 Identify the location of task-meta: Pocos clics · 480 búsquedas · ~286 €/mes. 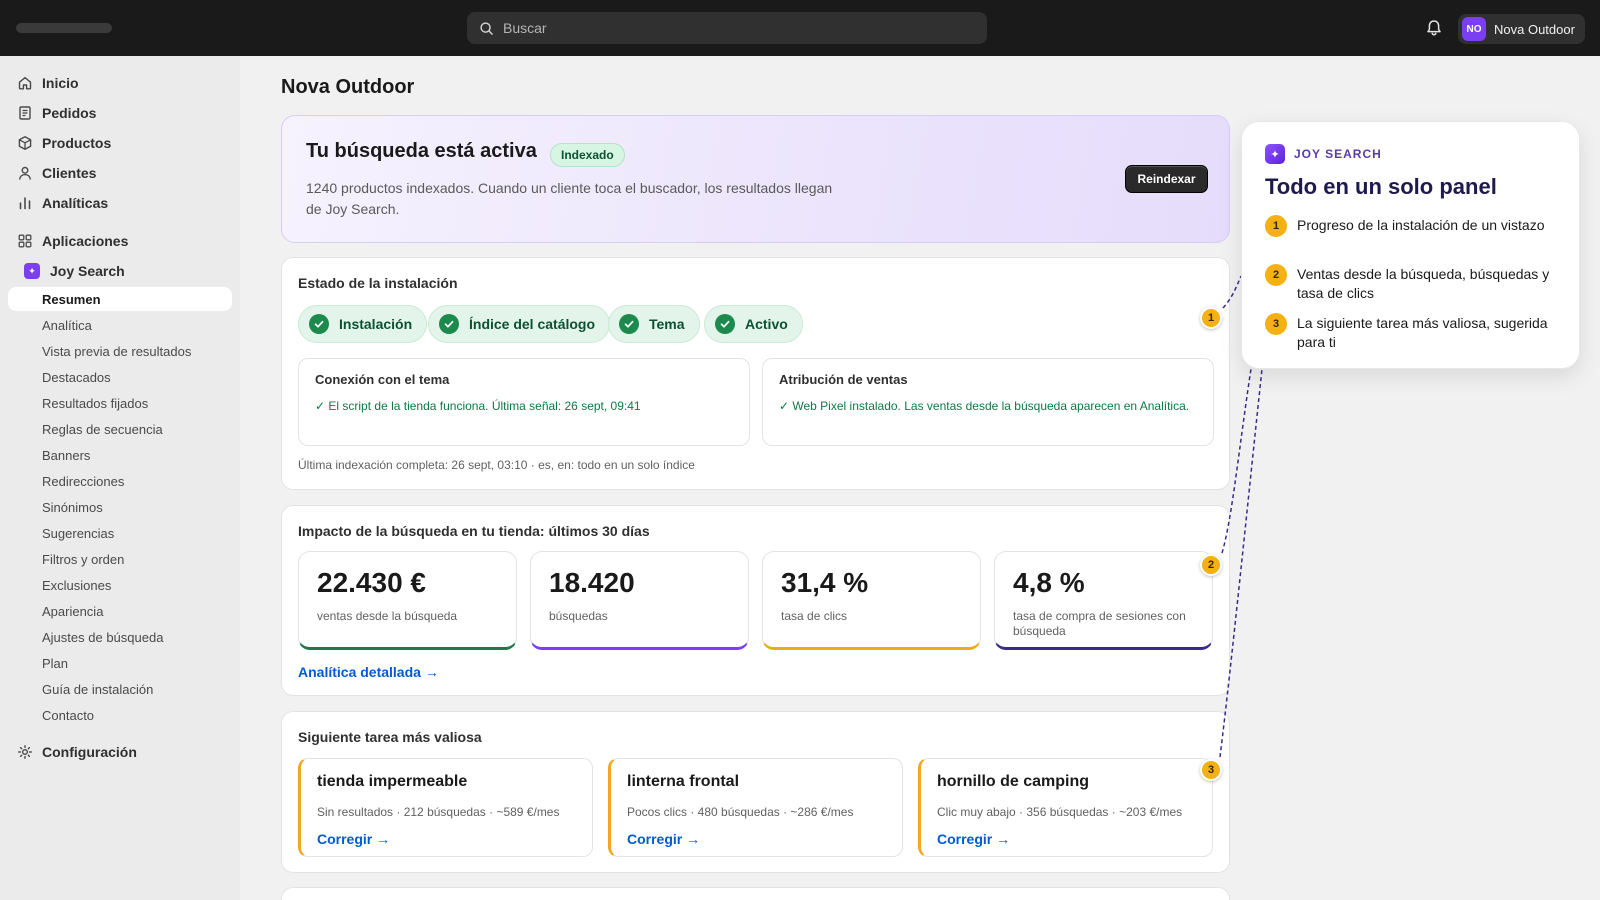
(740, 812).